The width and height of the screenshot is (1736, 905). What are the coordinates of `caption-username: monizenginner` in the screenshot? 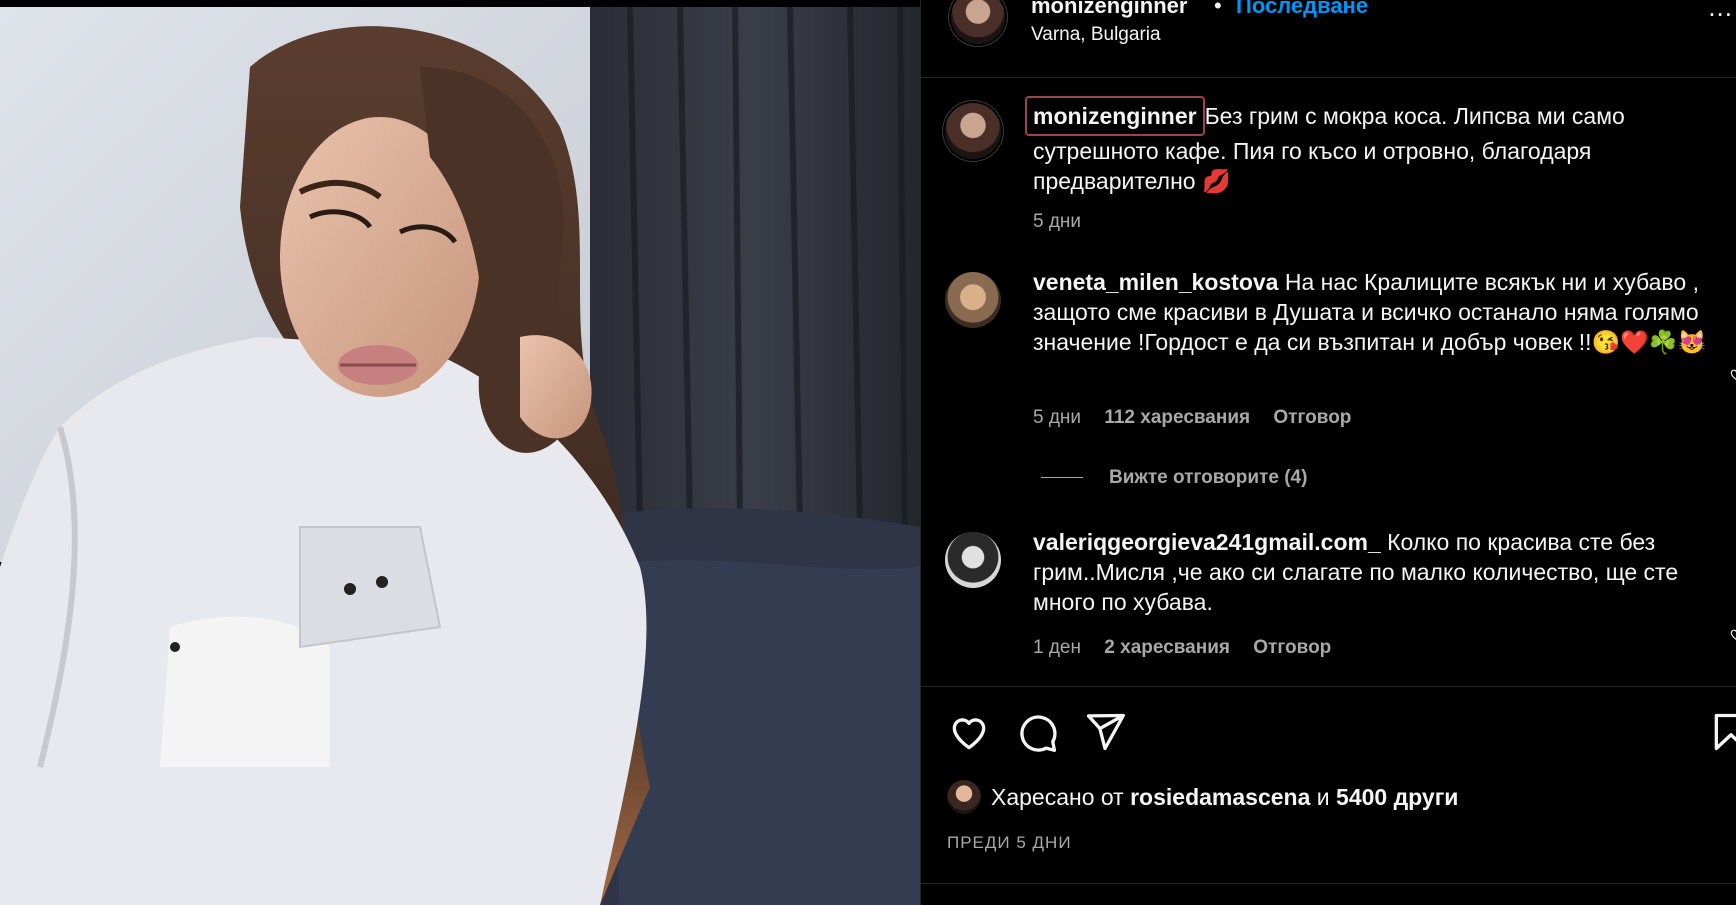 It's located at (1115, 116).